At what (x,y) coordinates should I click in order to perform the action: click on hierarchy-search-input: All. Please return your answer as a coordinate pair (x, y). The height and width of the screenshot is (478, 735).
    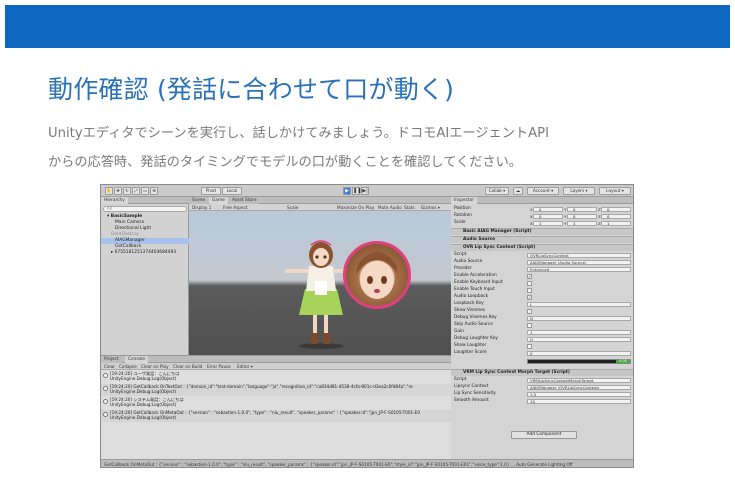
    Looking at the image, I should click on (145, 209).